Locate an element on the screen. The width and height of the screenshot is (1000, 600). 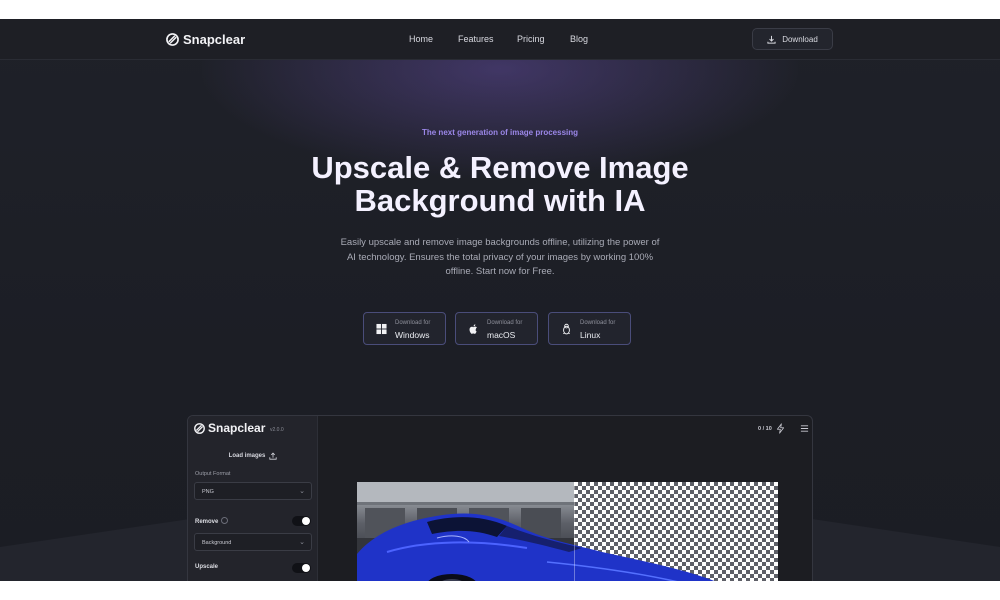
image-counter: 0 / 10 is located at coordinates (765, 429).